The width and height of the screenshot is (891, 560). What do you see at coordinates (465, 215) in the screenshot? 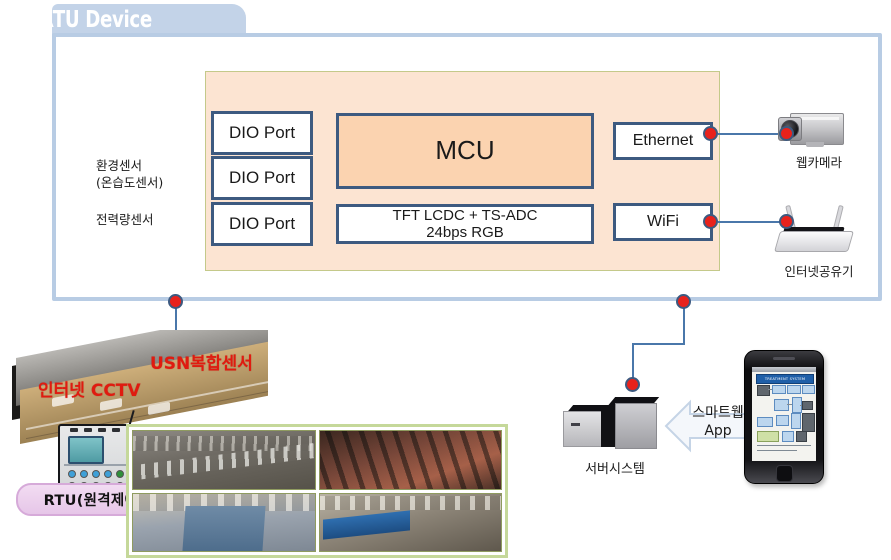
I see `tft-line-1: TFT LCDC + TS-ADC` at bounding box center [465, 215].